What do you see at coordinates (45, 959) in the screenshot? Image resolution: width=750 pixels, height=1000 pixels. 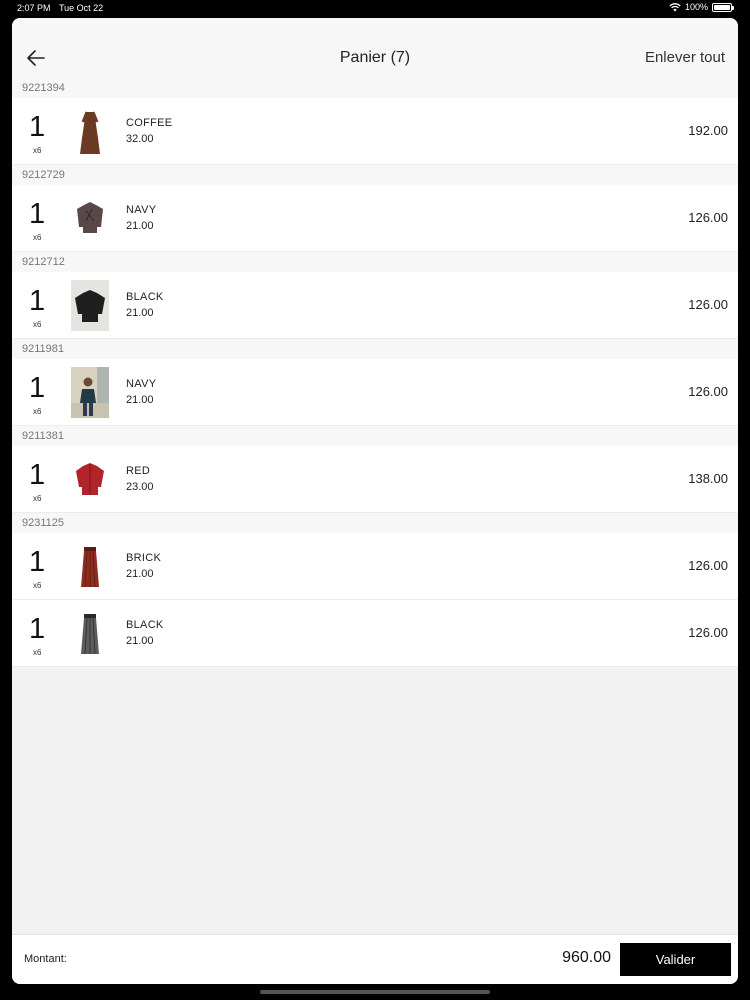 I see `amount-label: Montant:` at bounding box center [45, 959].